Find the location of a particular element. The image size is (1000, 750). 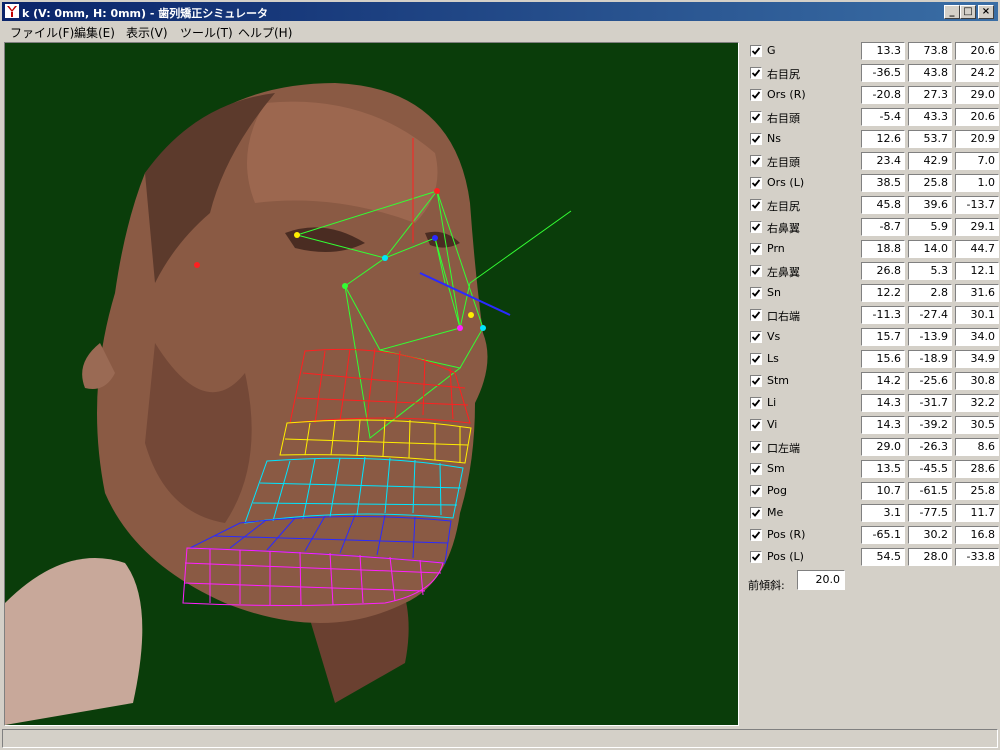

landmark-y-field: 39.6 is located at coordinates (930, 205).